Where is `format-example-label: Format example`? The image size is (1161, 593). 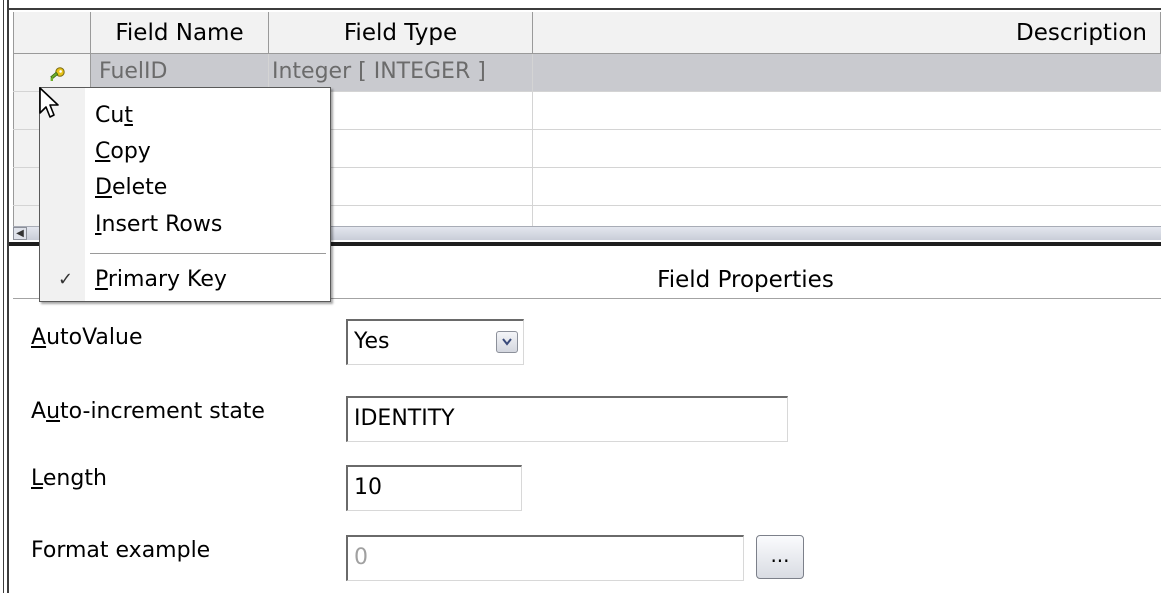 format-example-label: Format example is located at coordinates (121, 550).